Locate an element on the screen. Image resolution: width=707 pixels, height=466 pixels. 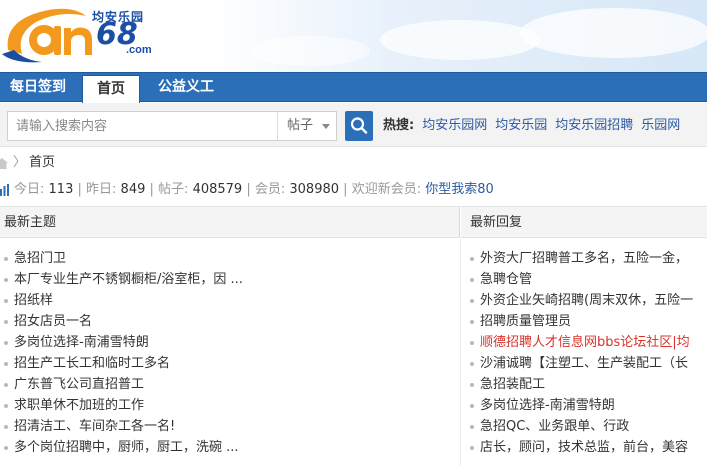
home-icon is located at coordinates (4, 163).